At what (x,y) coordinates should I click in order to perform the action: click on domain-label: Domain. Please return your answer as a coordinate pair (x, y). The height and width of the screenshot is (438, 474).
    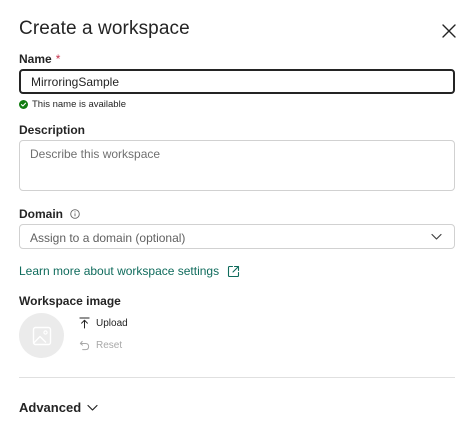
    Looking at the image, I should click on (50, 214).